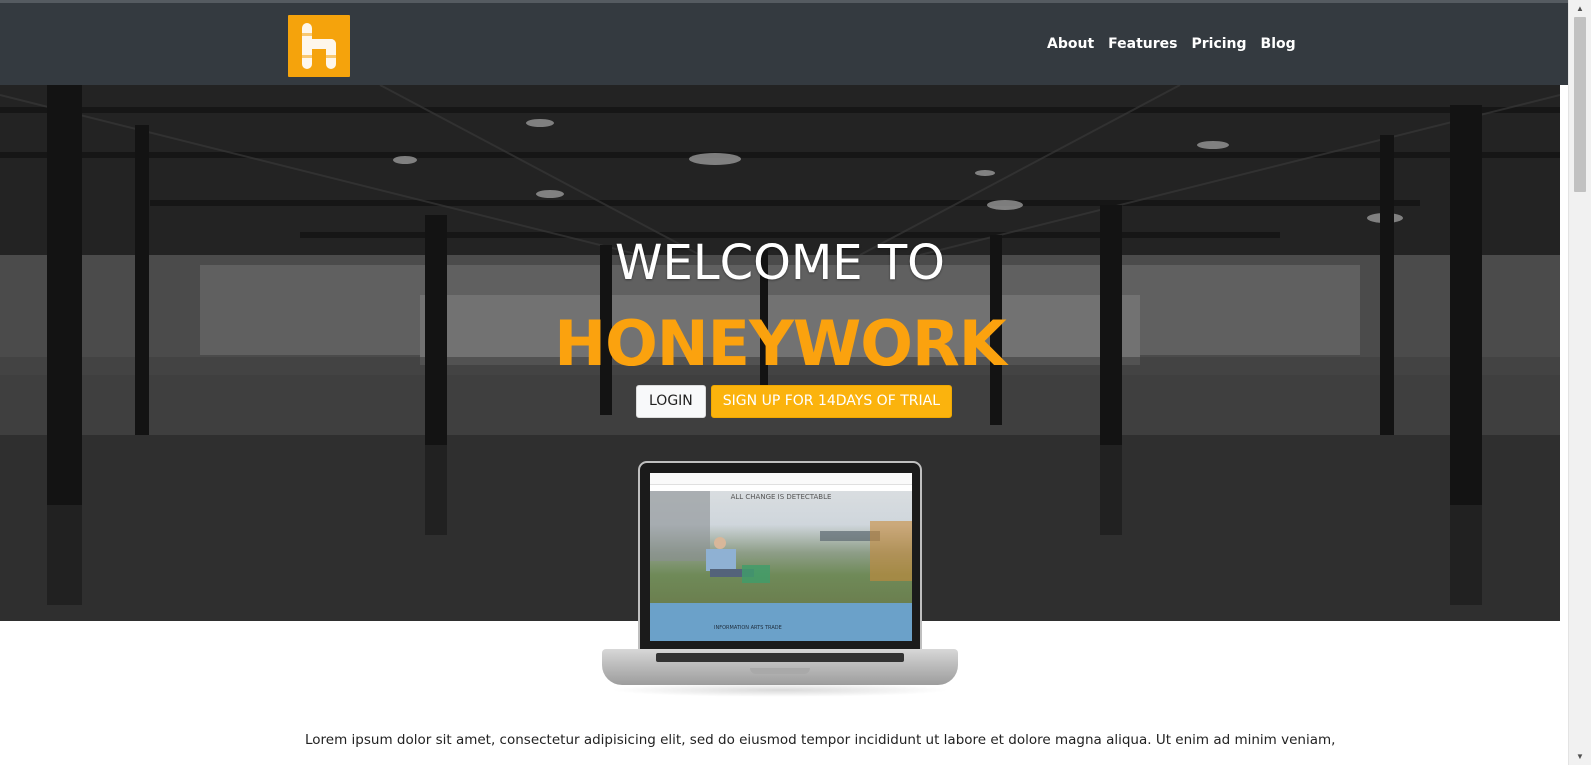  Describe the element at coordinates (1580, 756) in the screenshot. I see `scroll-down-arrow-icon: ▼` at that location.